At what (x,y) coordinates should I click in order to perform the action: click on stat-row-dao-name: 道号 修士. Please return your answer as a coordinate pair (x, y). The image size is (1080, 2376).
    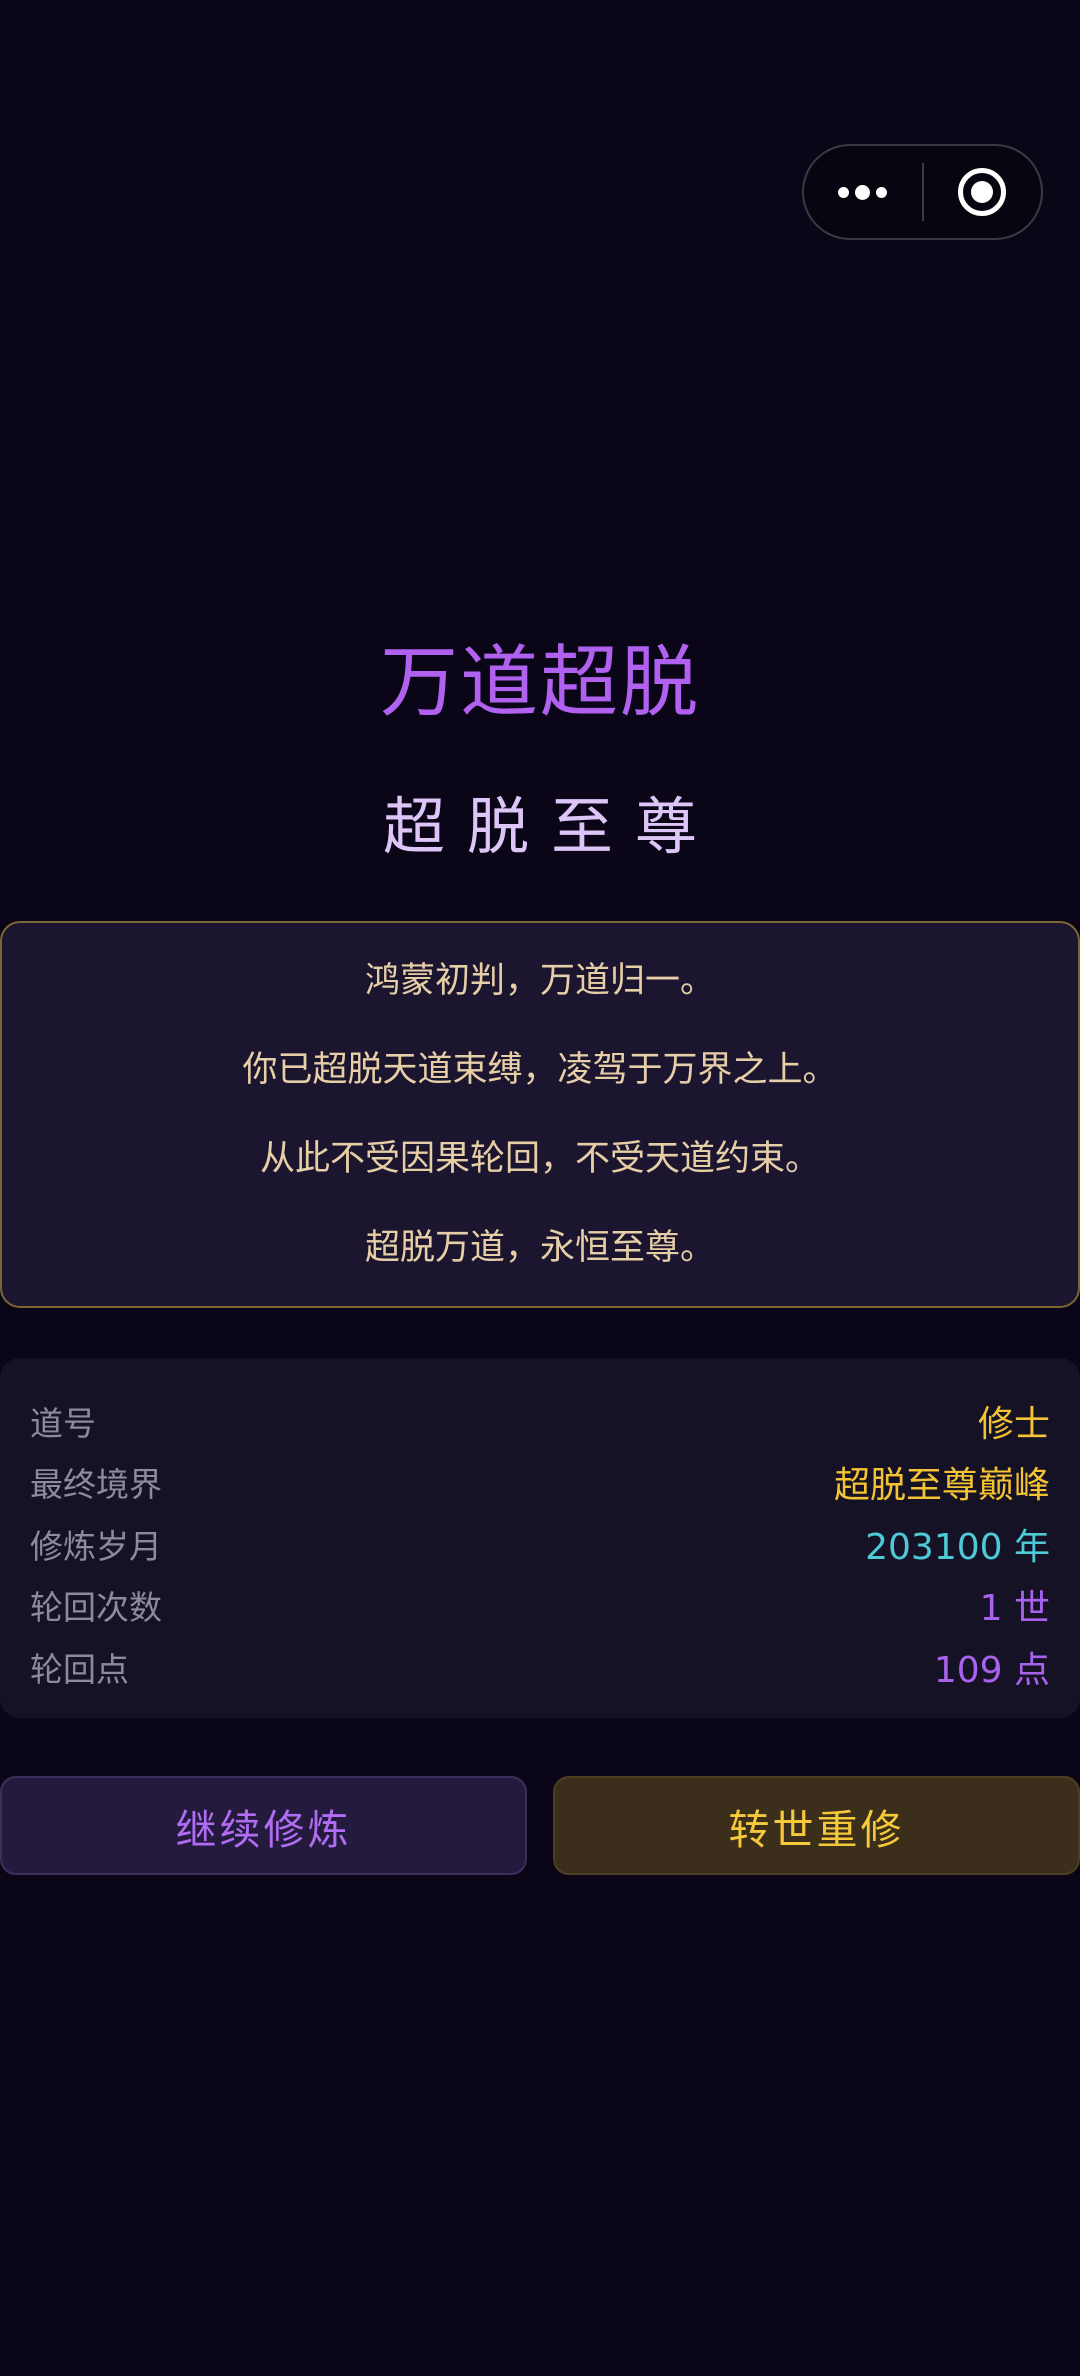
    Looking at the image, I should click on (540, 1421).